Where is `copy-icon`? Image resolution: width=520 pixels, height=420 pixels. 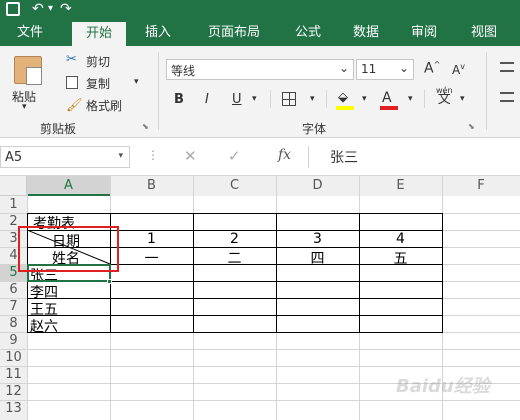 copy-icon is located at coordinates (72, 82).